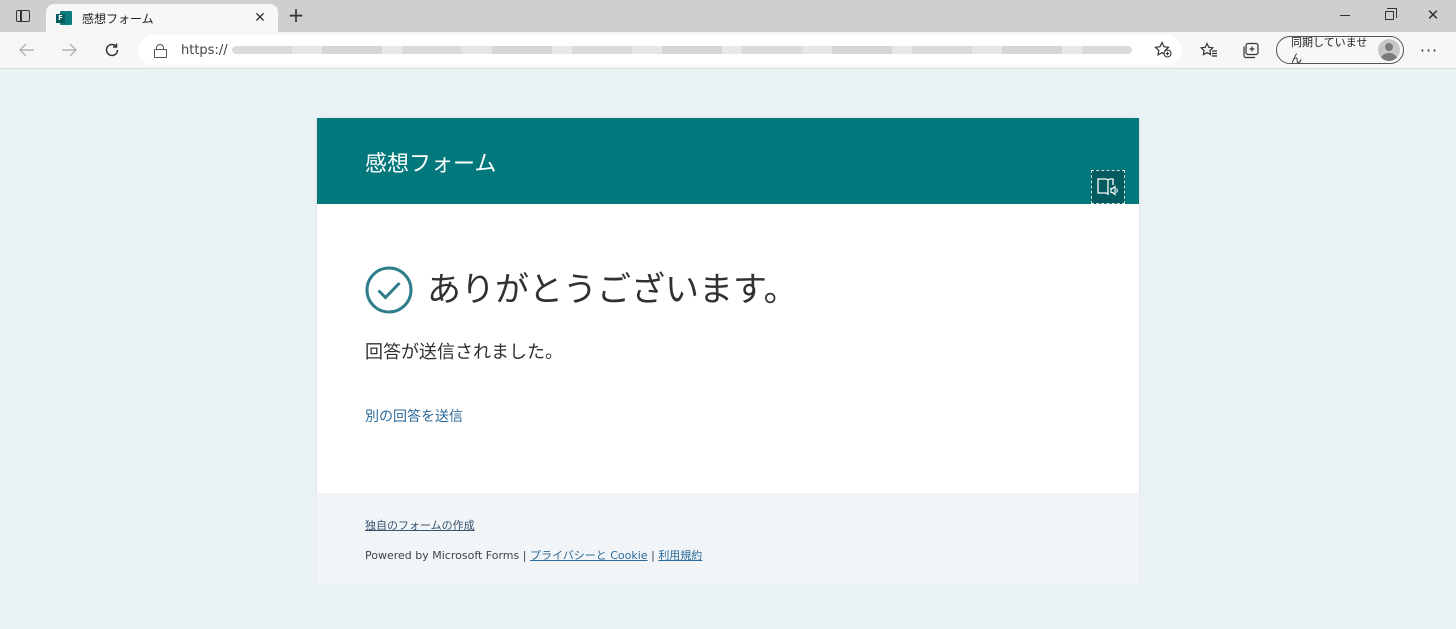  What do you see at coordinates (1389, 50) in the screenshot?
I see `avatar` at bounding box center [1389, 50].